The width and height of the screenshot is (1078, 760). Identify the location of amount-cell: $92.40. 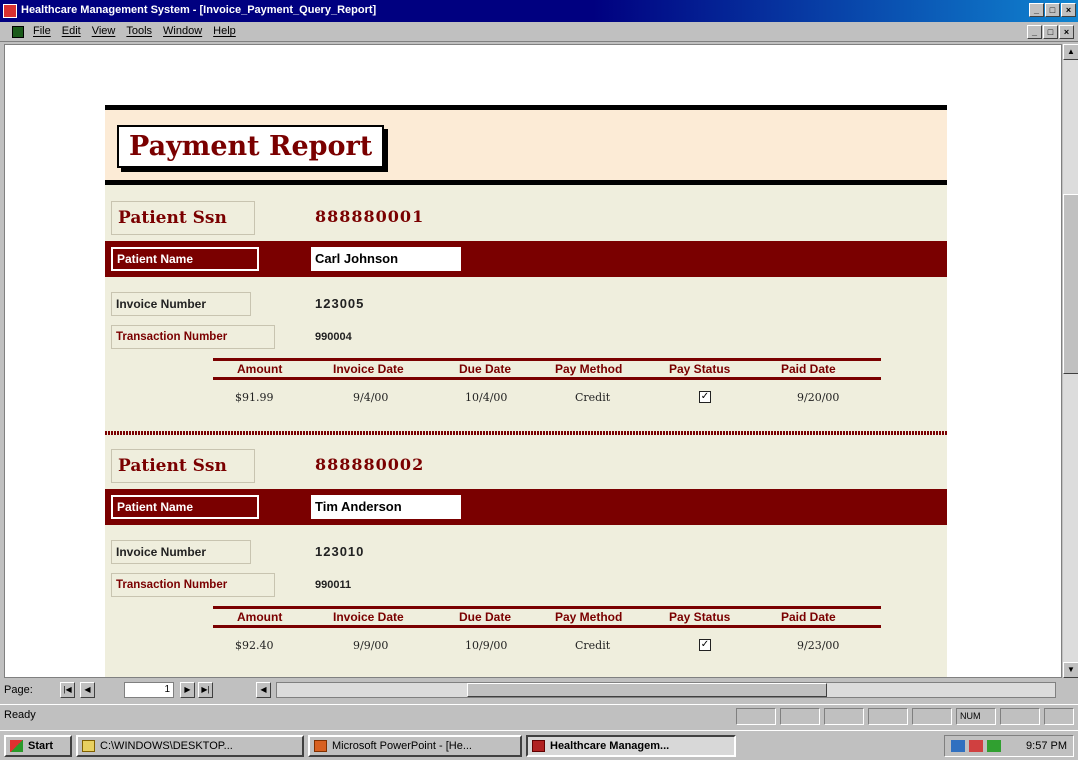
(254, 645).